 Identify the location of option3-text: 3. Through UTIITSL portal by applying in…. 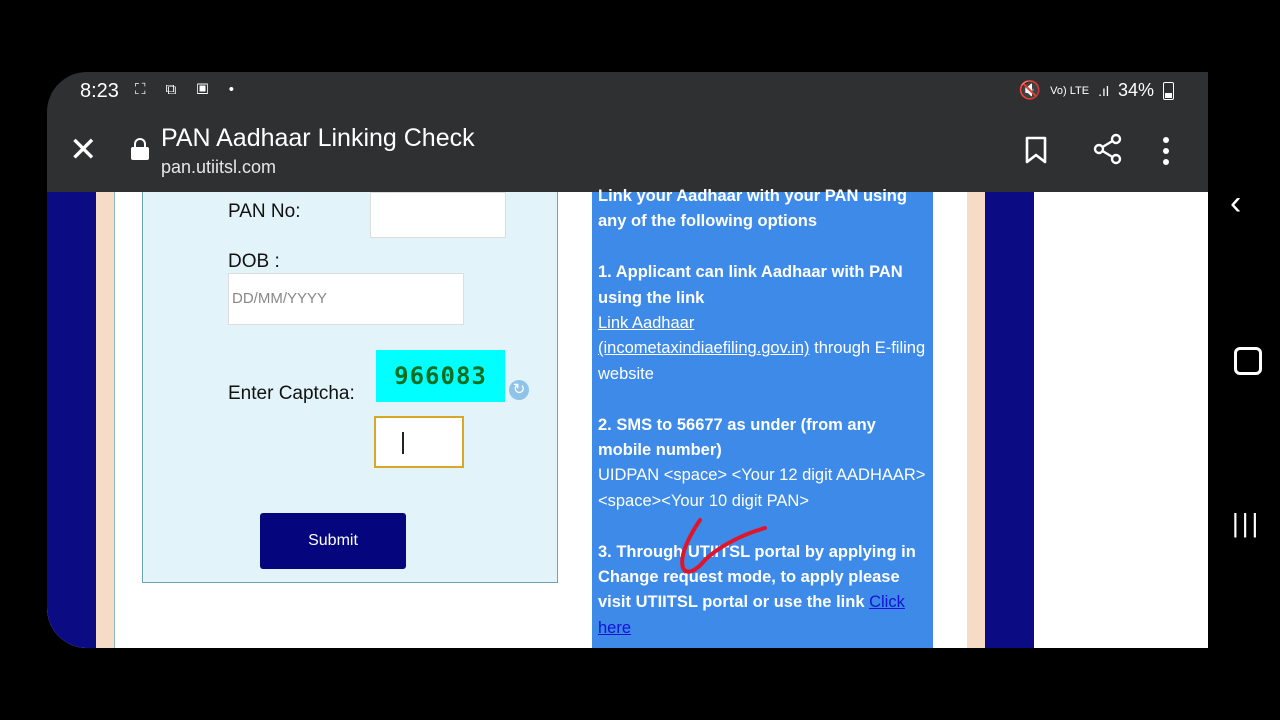
(763, 591).